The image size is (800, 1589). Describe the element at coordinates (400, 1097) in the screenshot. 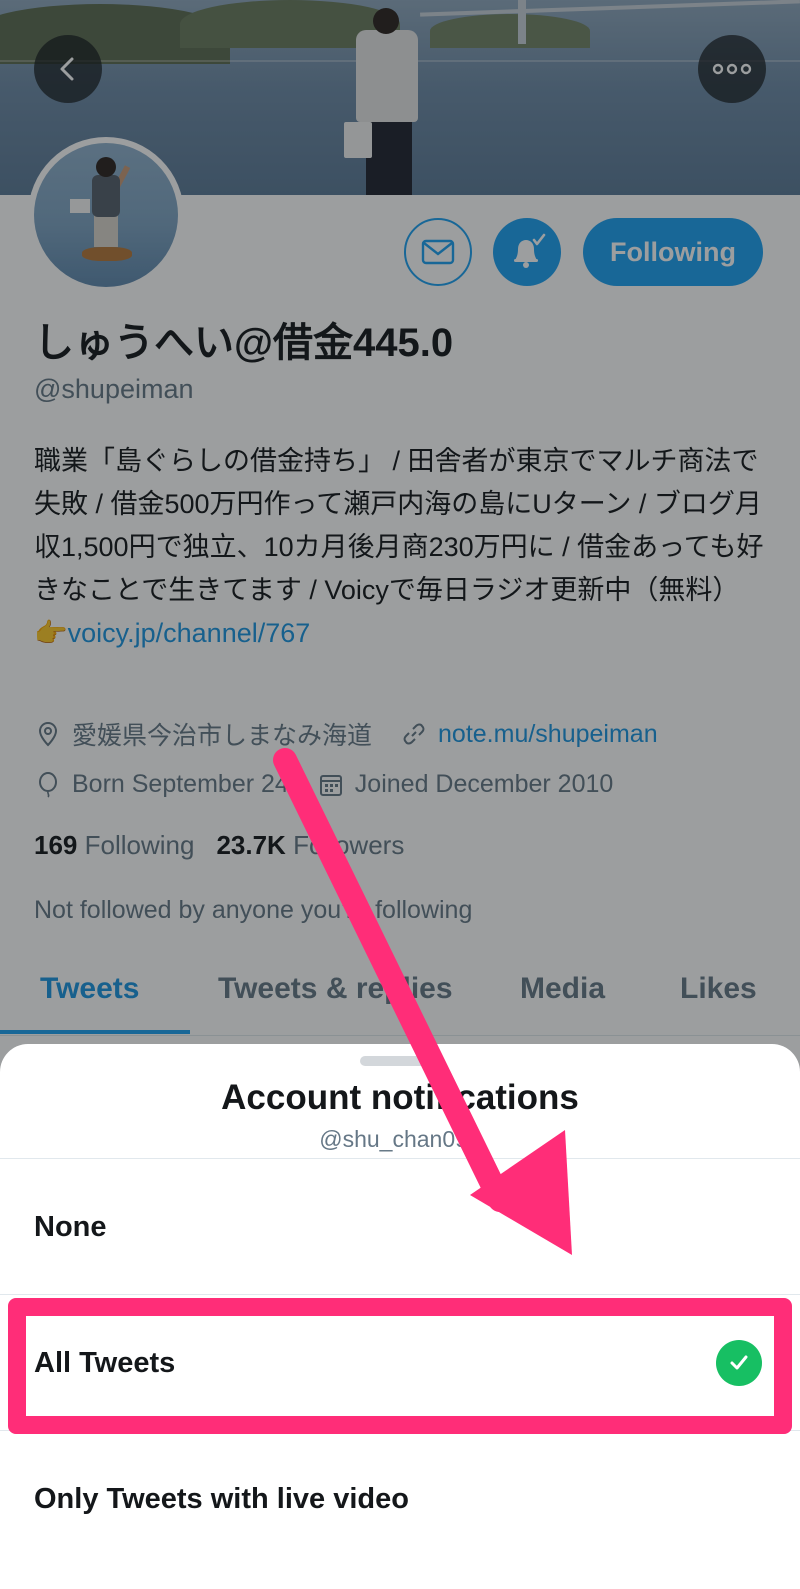

I see `sheet-title: Account notifications` at that location.